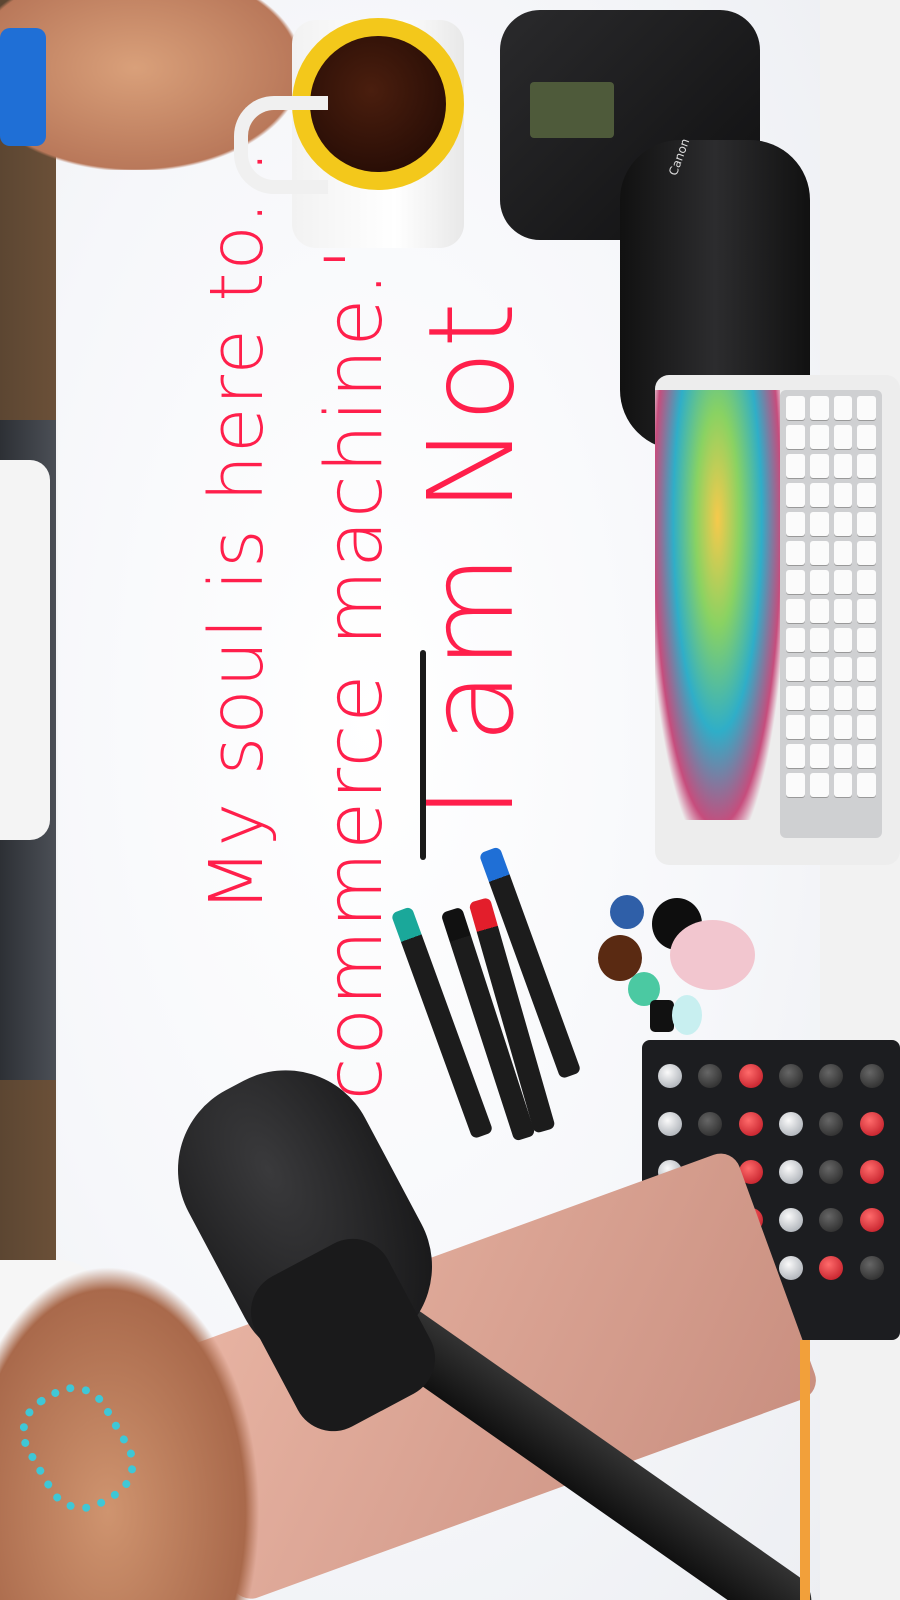 The height and width of the screenshot is (1600, 900). Describe the element at coordinates (572, 110) in the screenshot. I see `camera-screen` at that location.